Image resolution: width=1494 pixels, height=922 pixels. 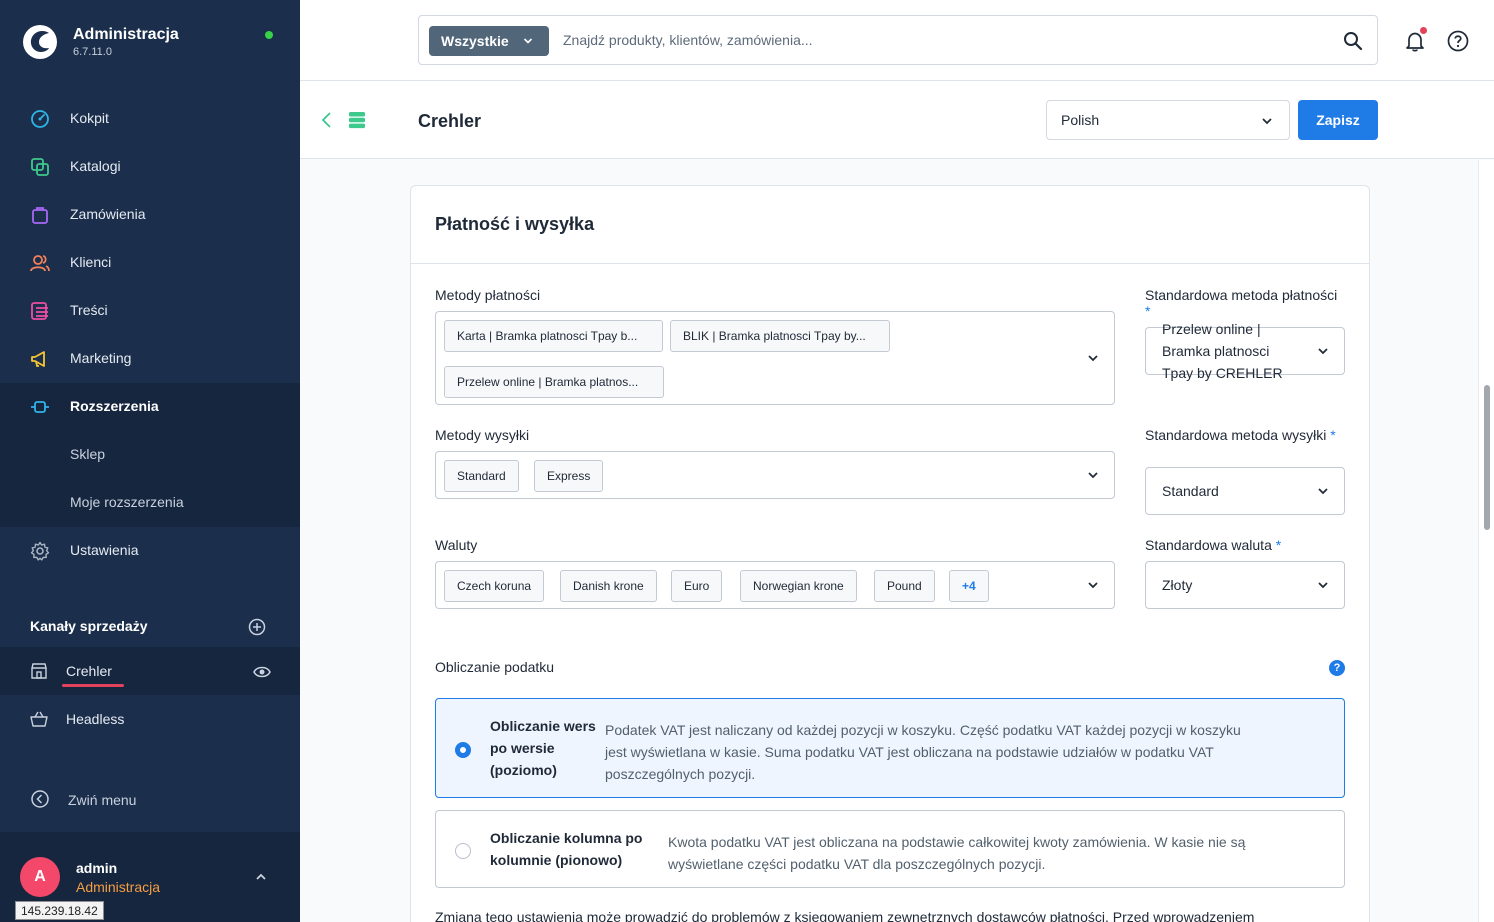 I want to click on top-bar: Wszystkie, so click(x=897, y=40).